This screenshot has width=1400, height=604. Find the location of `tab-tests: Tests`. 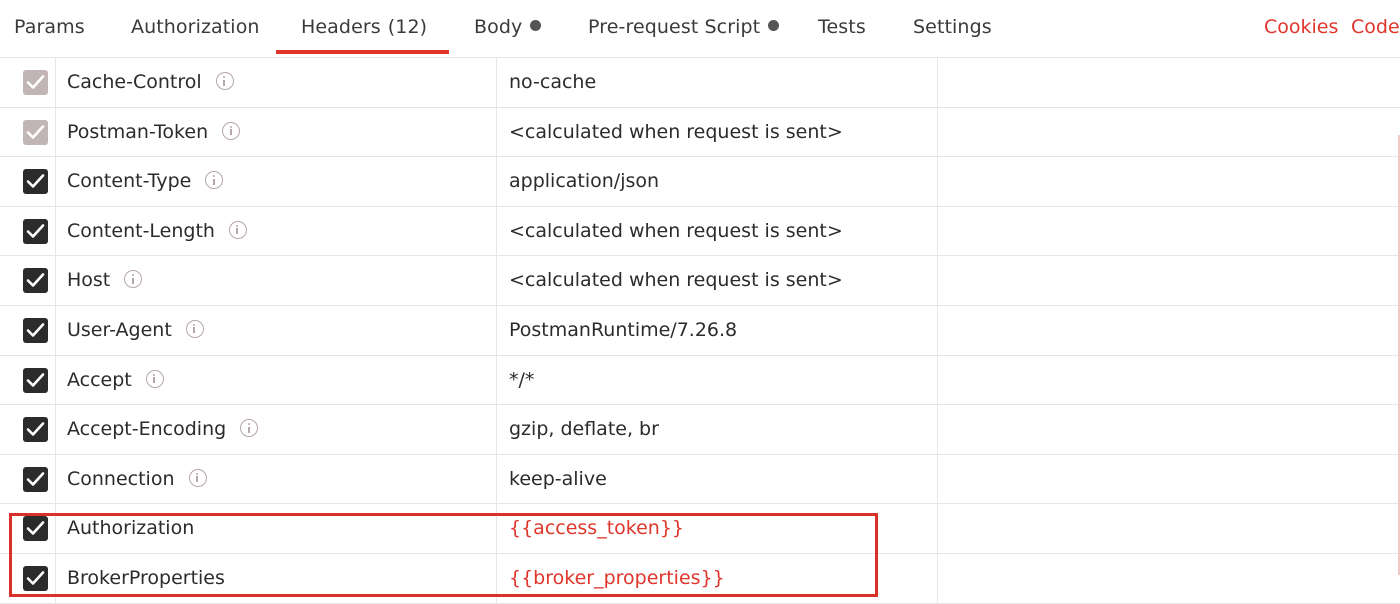

tab-tests: Tests is located at coordinates (842, 27).